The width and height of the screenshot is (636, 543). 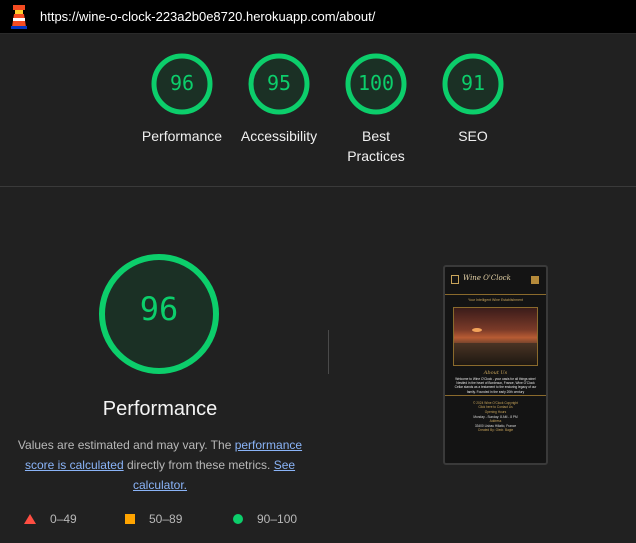 What do you see at coordinates (473, 99) in the screenshot?
I see `gauge-seo: 91 SEO` at bounding box center [473, 99].